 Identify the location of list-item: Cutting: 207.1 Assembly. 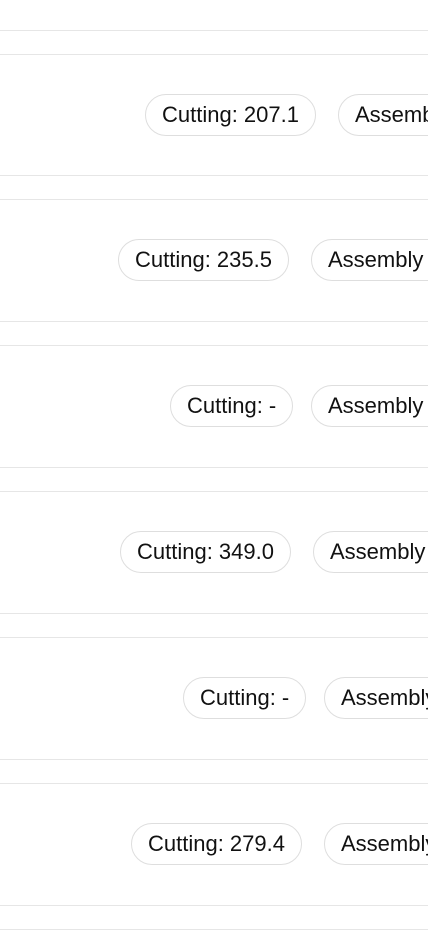
(214, 115).